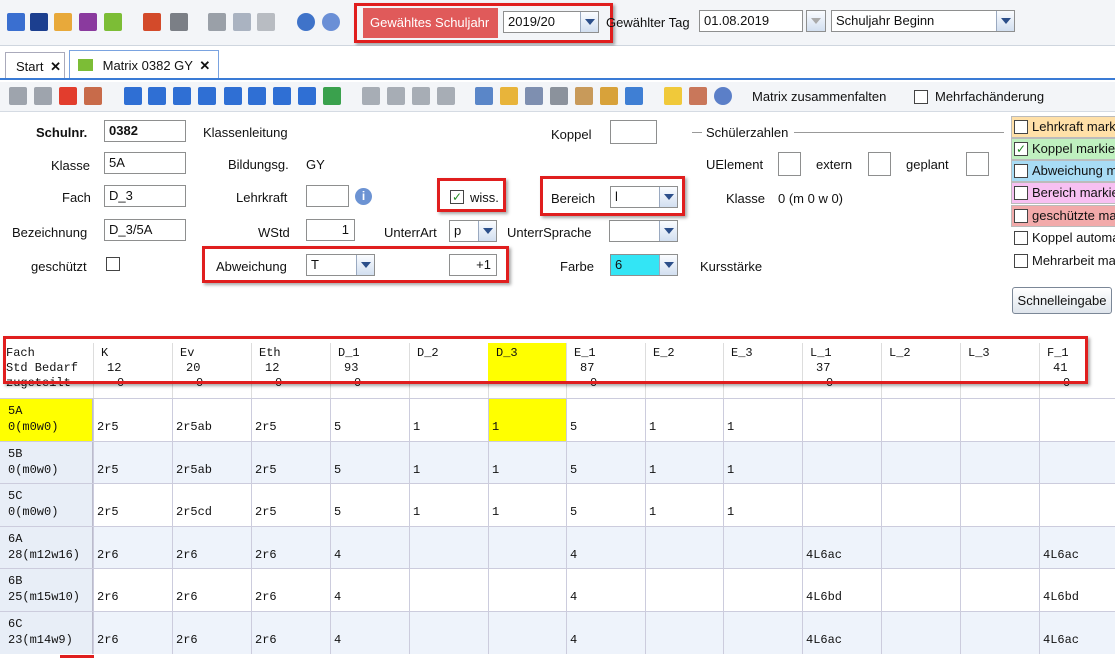 This screenshot has height=658, width=1115. Describe the element at coordinates (145, 196) in the screenshot. I see `fach-field: D_3` at that location.